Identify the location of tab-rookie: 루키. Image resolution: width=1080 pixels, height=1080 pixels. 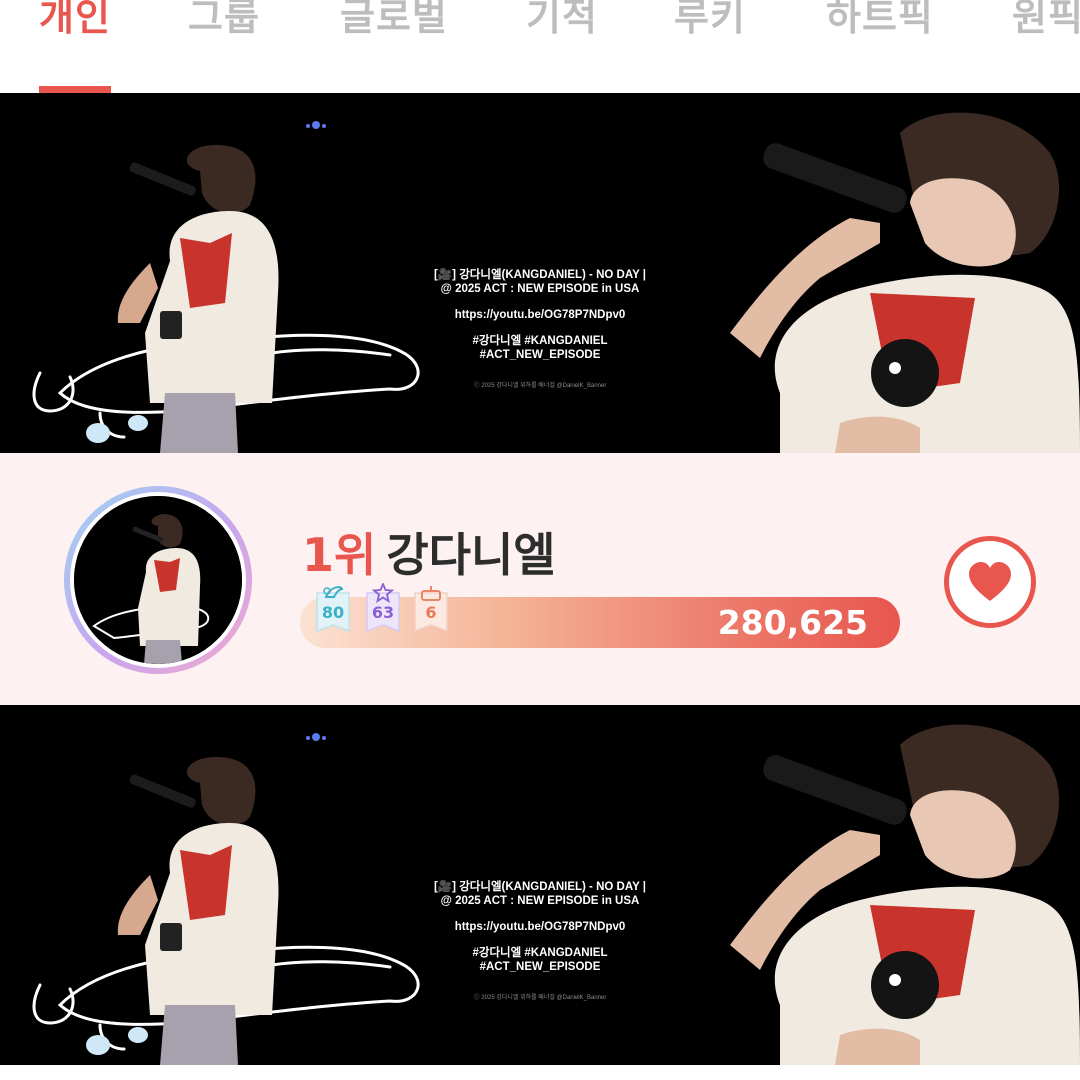
(710, 20).